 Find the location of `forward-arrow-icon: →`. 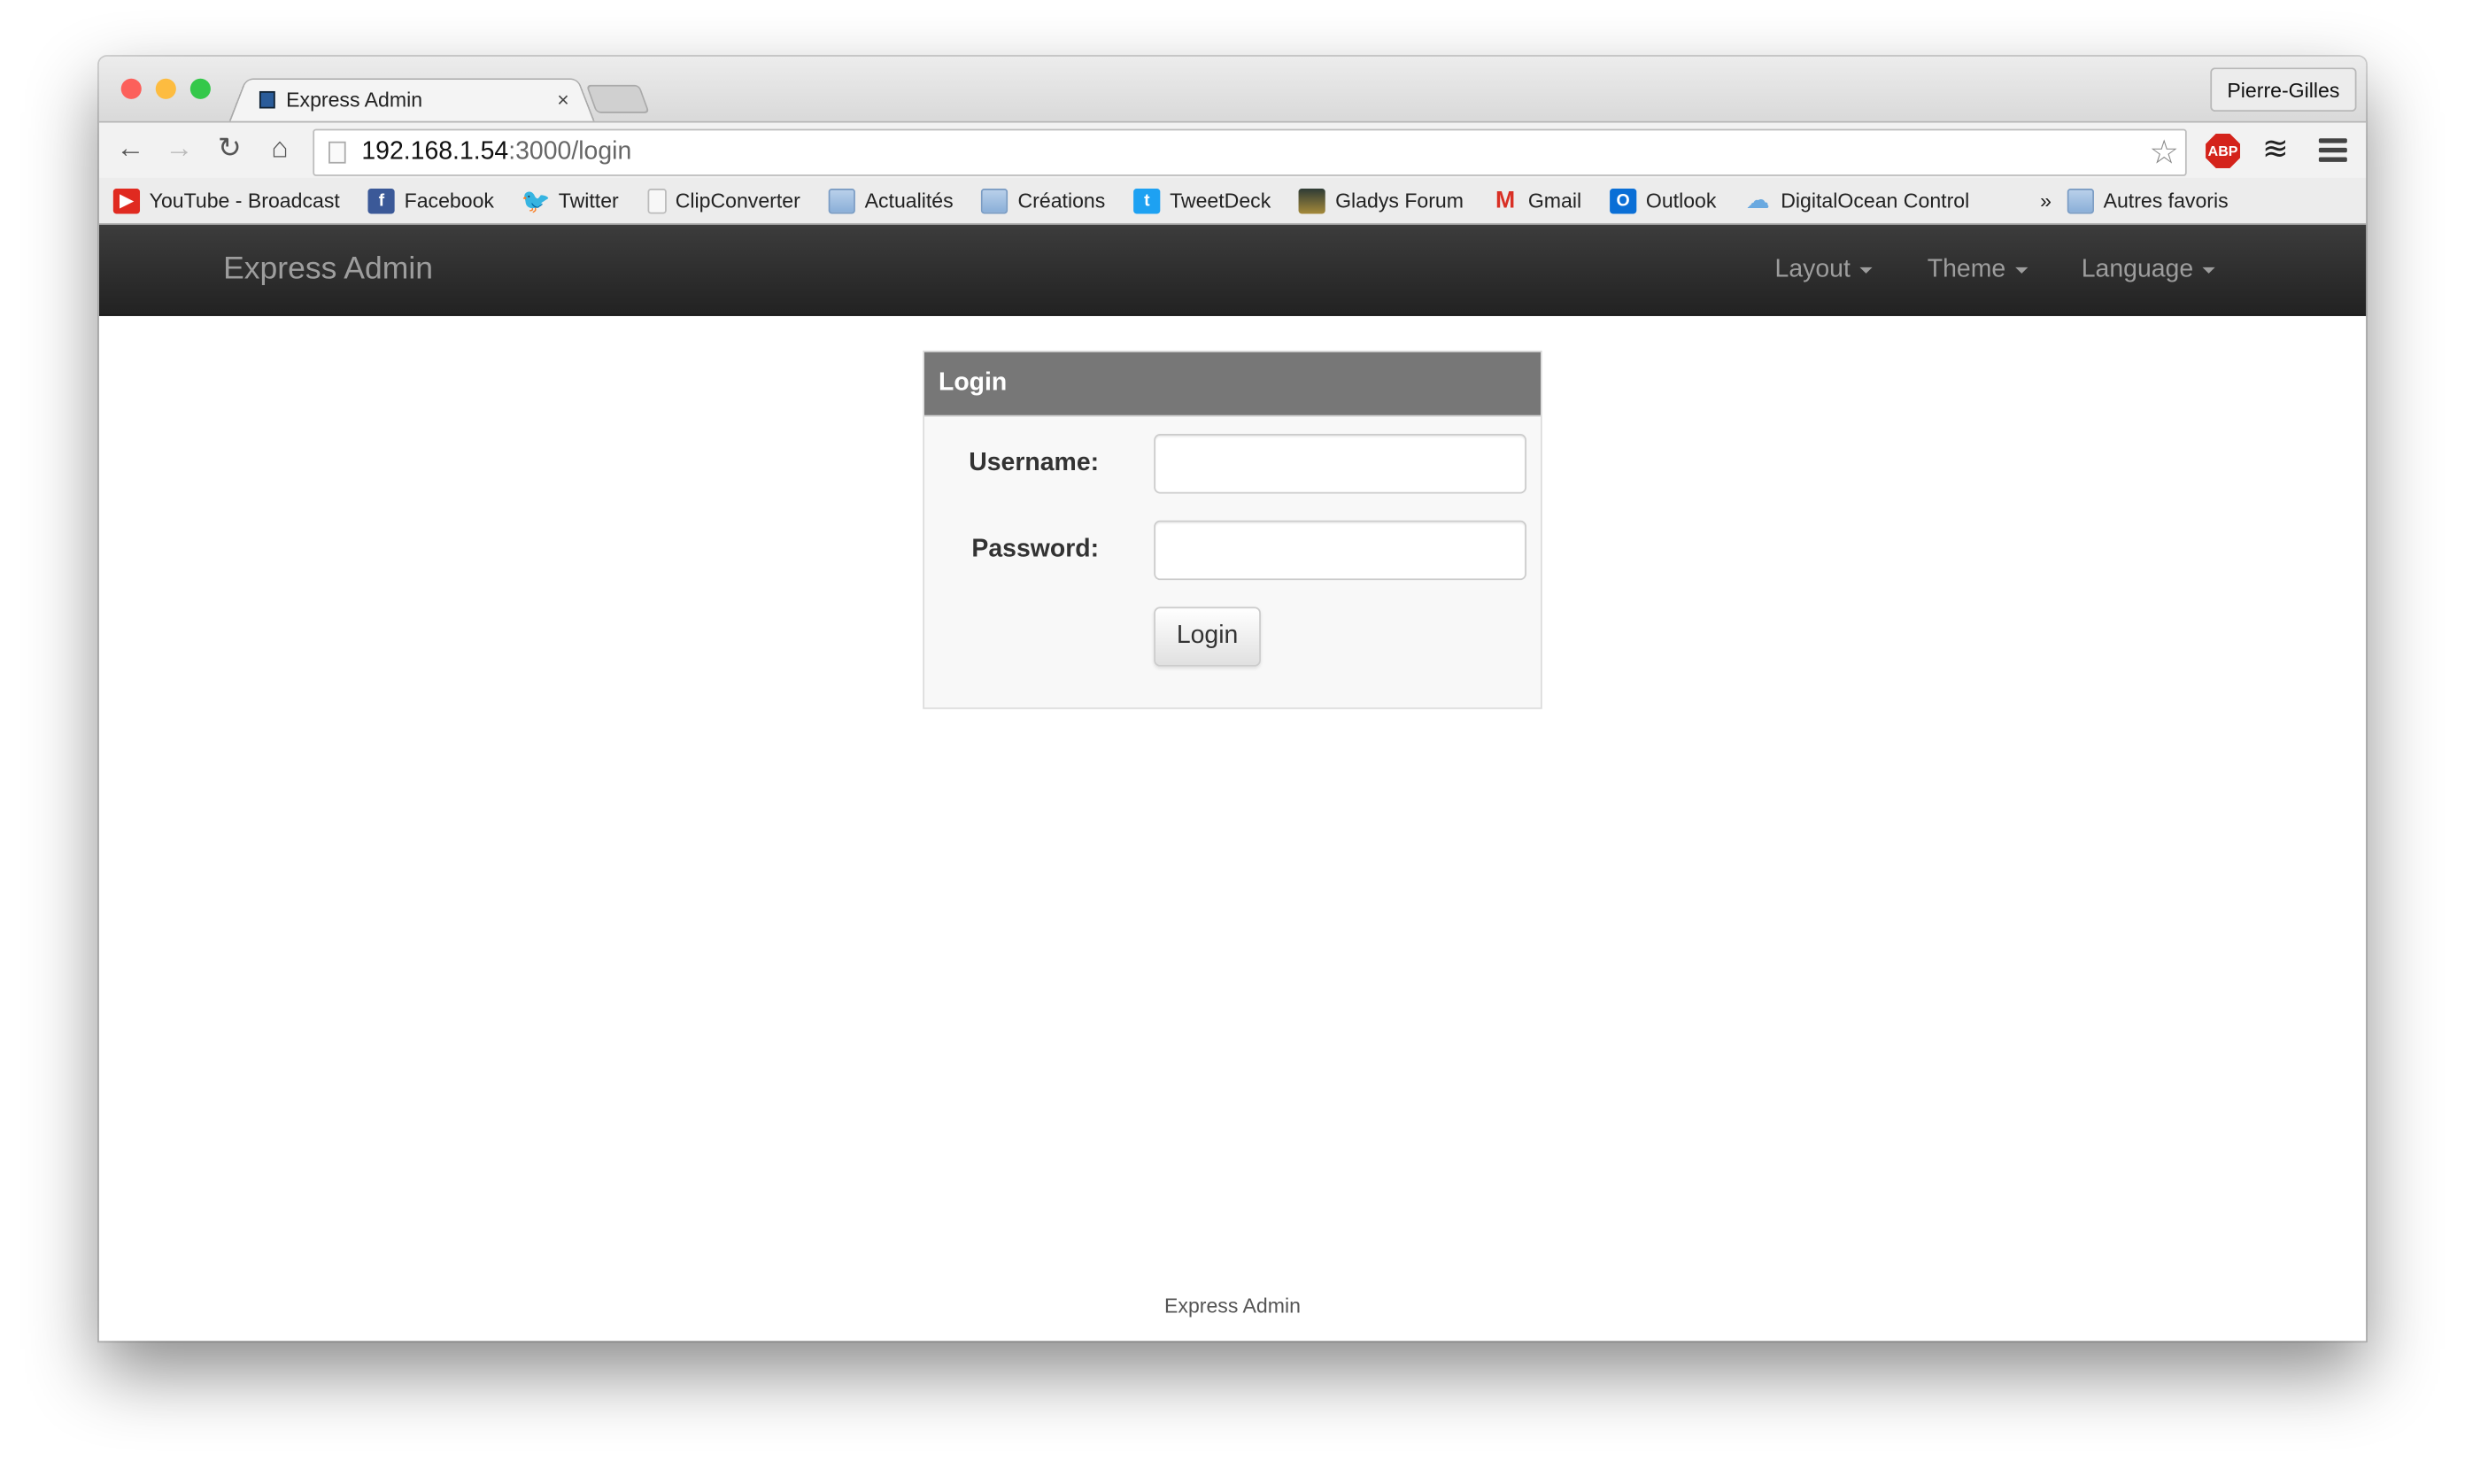

forward-arrow-icon: → is located at coordinates (179, 148).